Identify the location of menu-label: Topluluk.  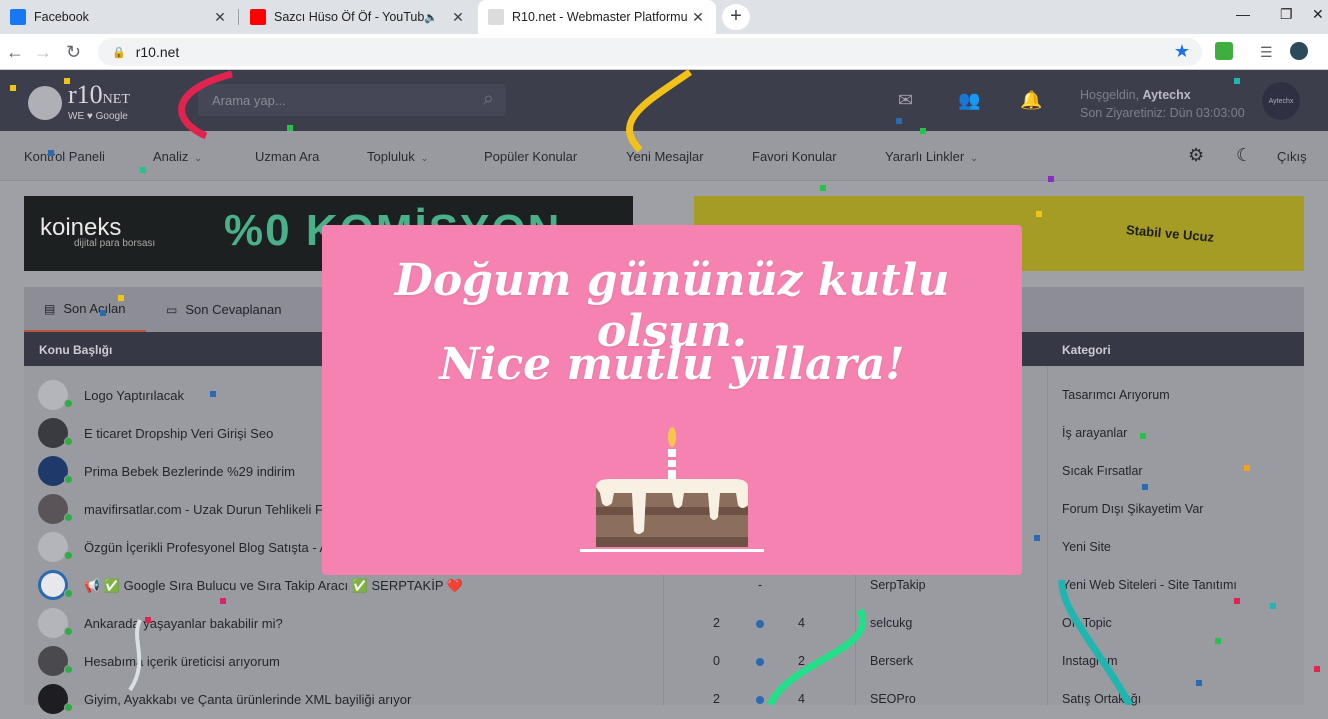
(391, 156).